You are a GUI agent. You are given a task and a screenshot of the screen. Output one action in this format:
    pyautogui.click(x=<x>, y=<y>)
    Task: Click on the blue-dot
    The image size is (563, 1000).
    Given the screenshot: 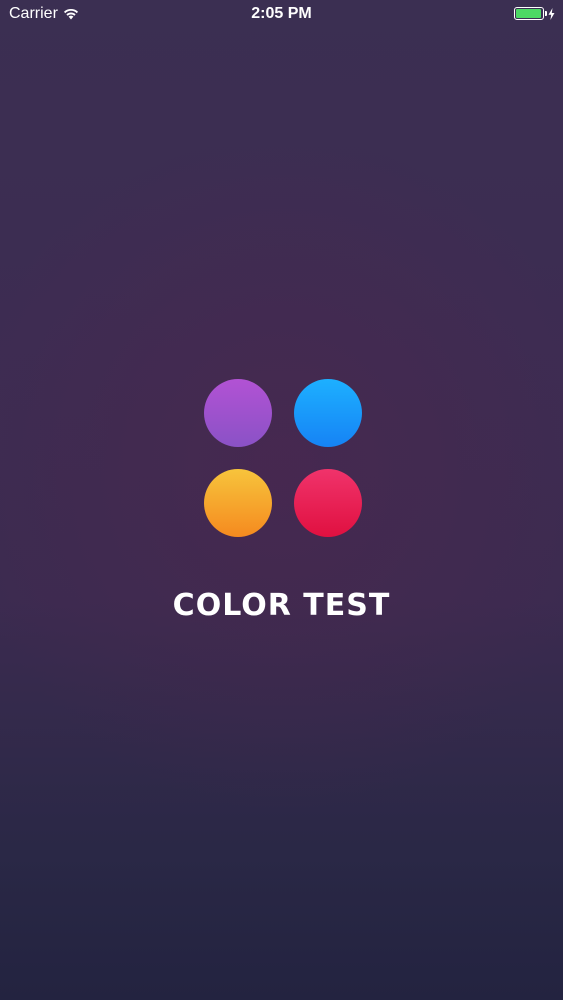 What is the action you would take?
    pyautogui.click(x=328, y=413)
    